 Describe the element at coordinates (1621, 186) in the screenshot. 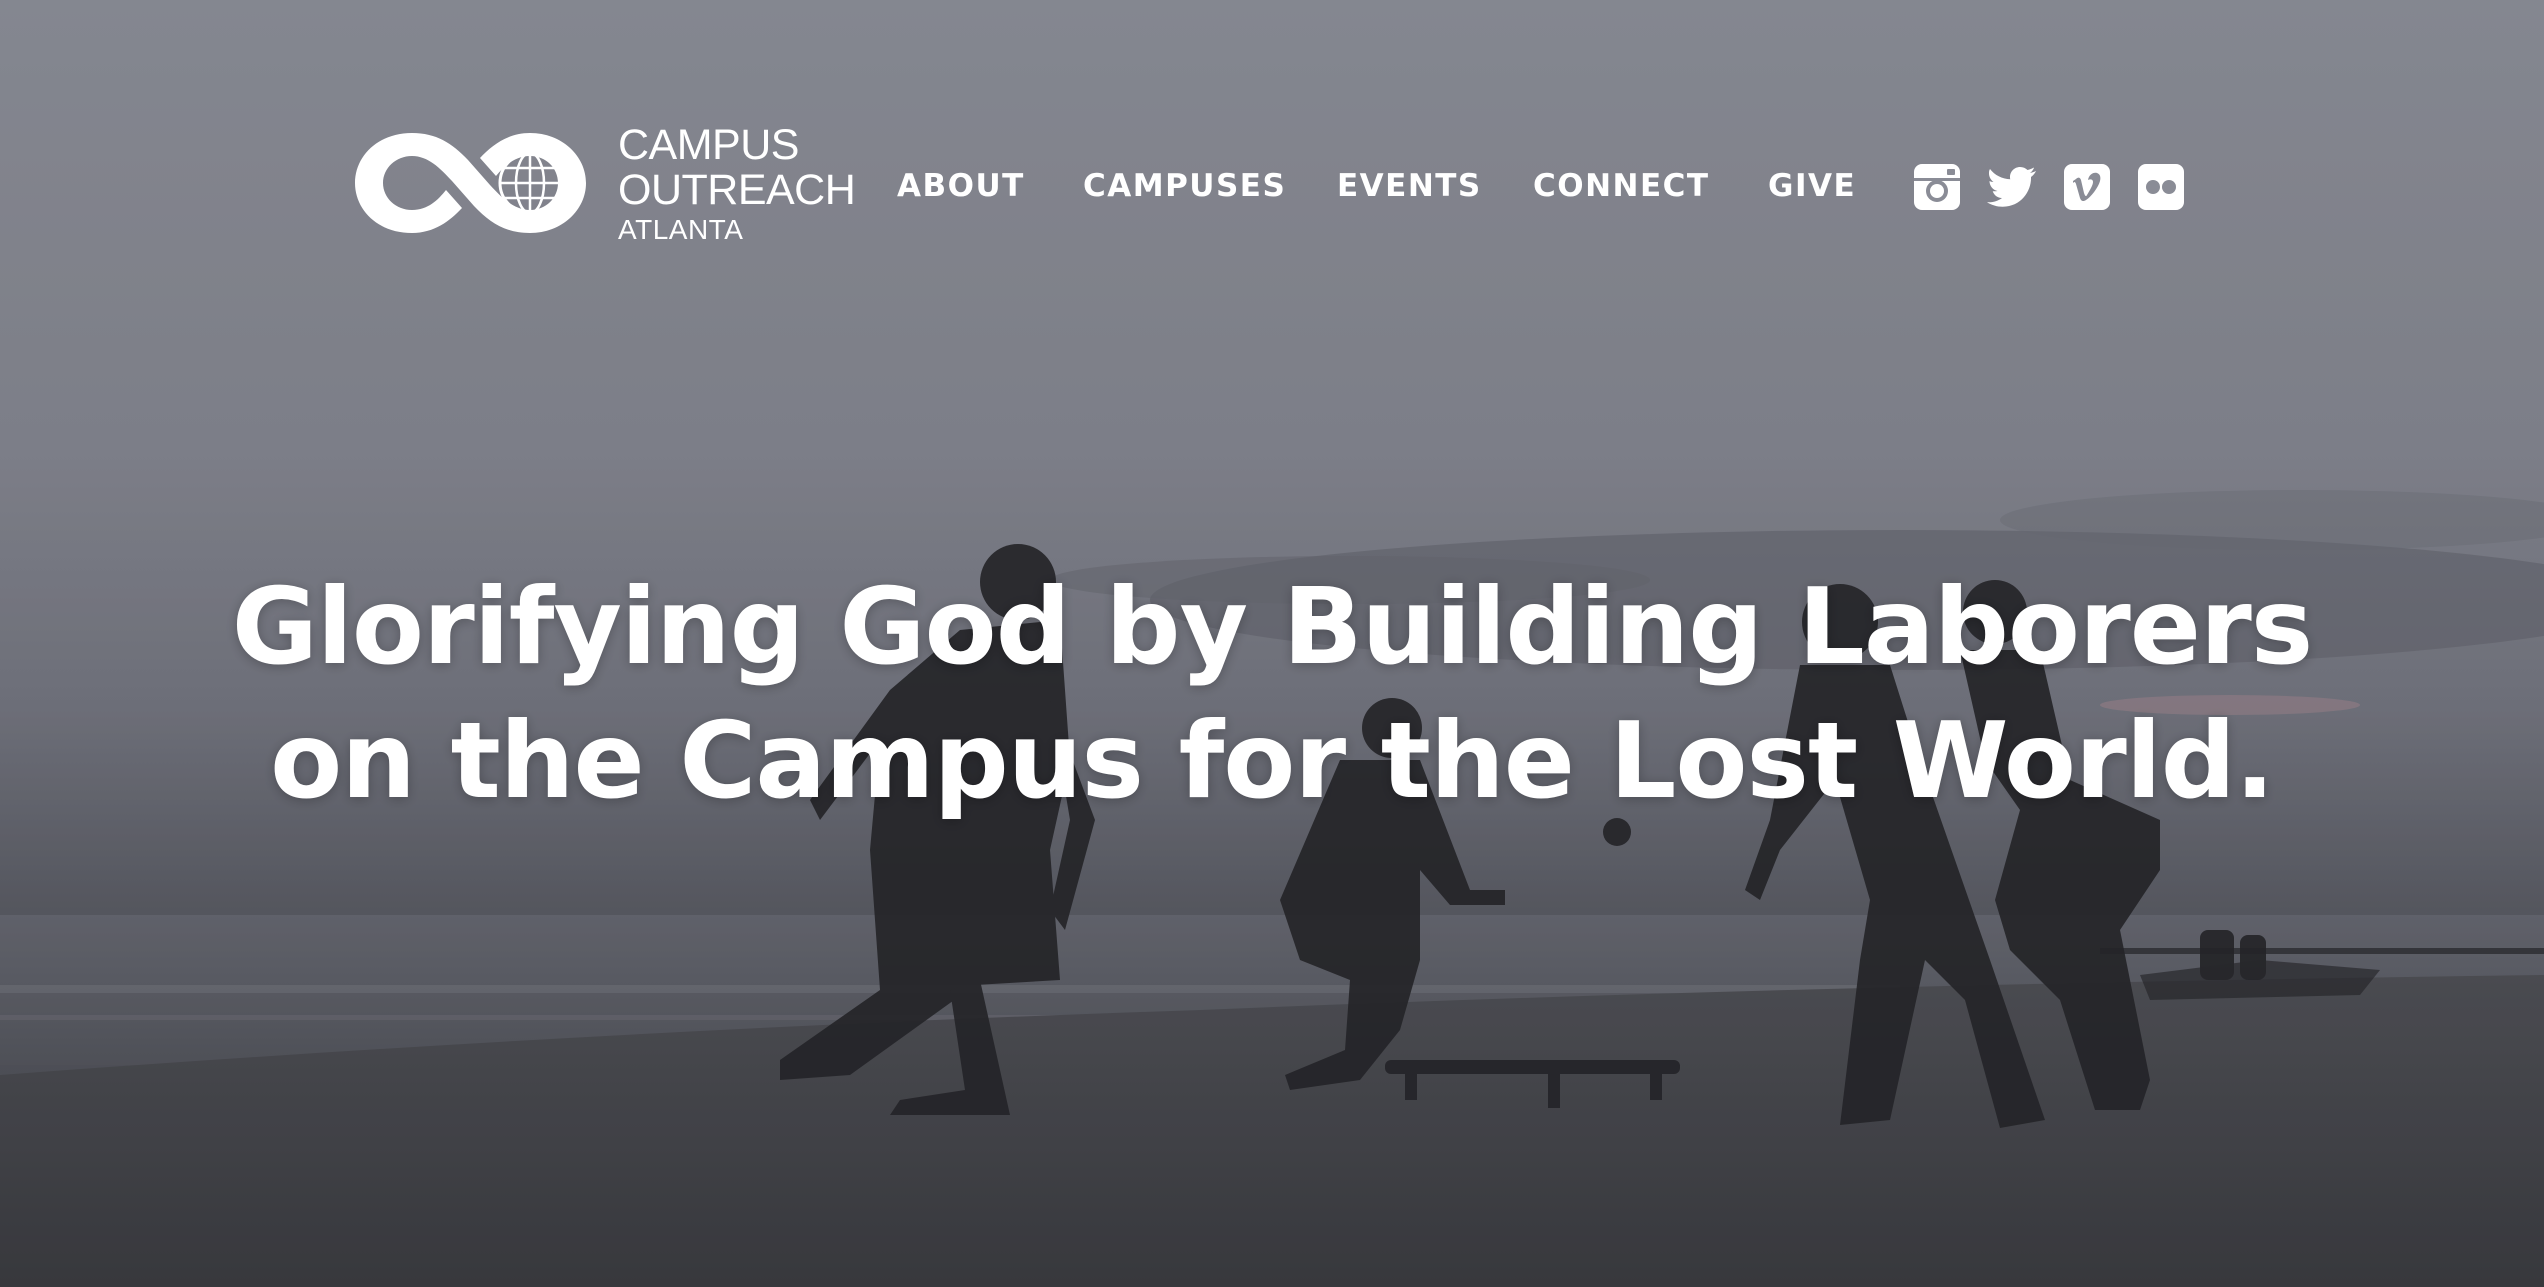

I see `nav-item-connect: CONNECT` at that location.